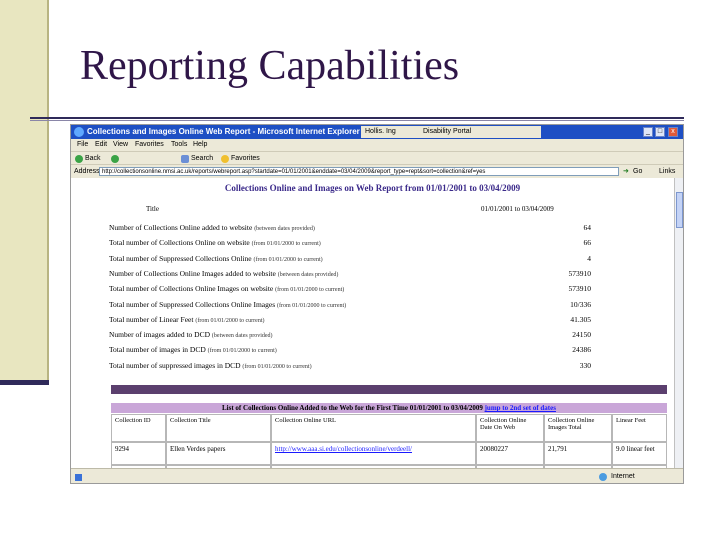  I want to click on menu-view: View, so click(120, 145).